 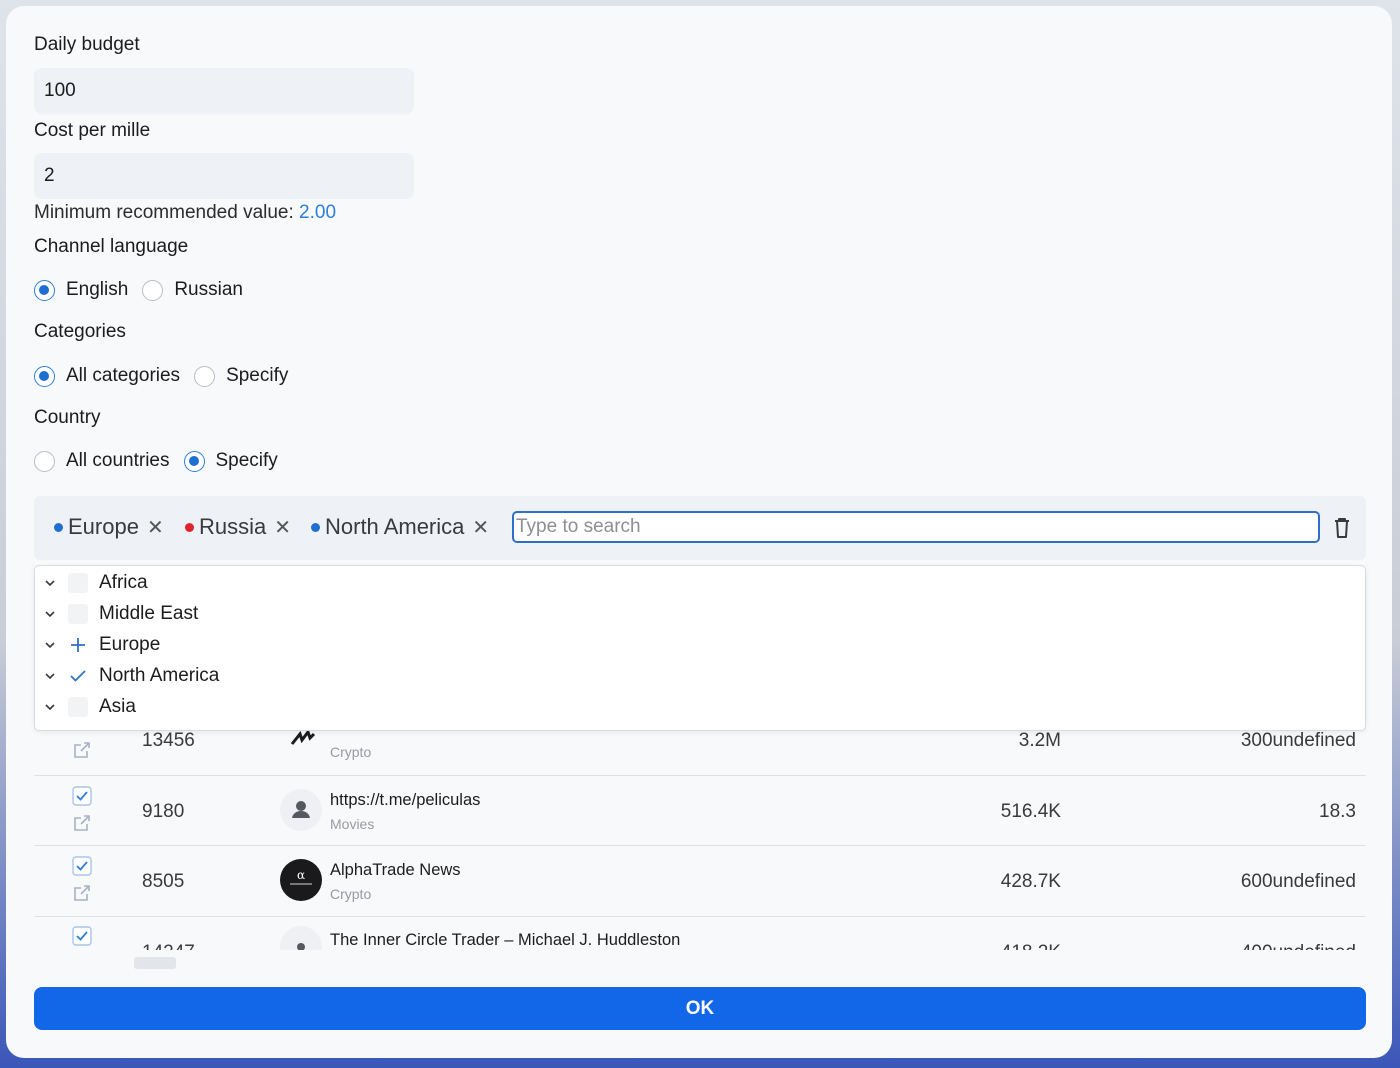 What do you see at coordinates (395, 870) in the screenshot?
I see `channel-name: AlphaTrade News` at bounding box center [395, 870].